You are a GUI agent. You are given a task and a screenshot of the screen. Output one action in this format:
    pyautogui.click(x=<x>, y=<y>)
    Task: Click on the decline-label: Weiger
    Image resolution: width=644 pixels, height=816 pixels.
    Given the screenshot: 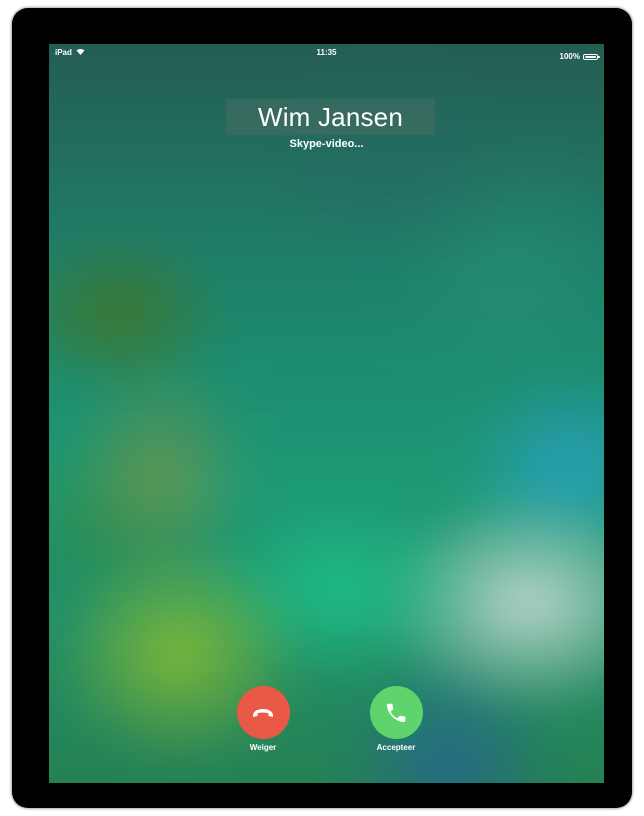 What is the action you would take?
    pyautogui.click(x=263, y=747)
    